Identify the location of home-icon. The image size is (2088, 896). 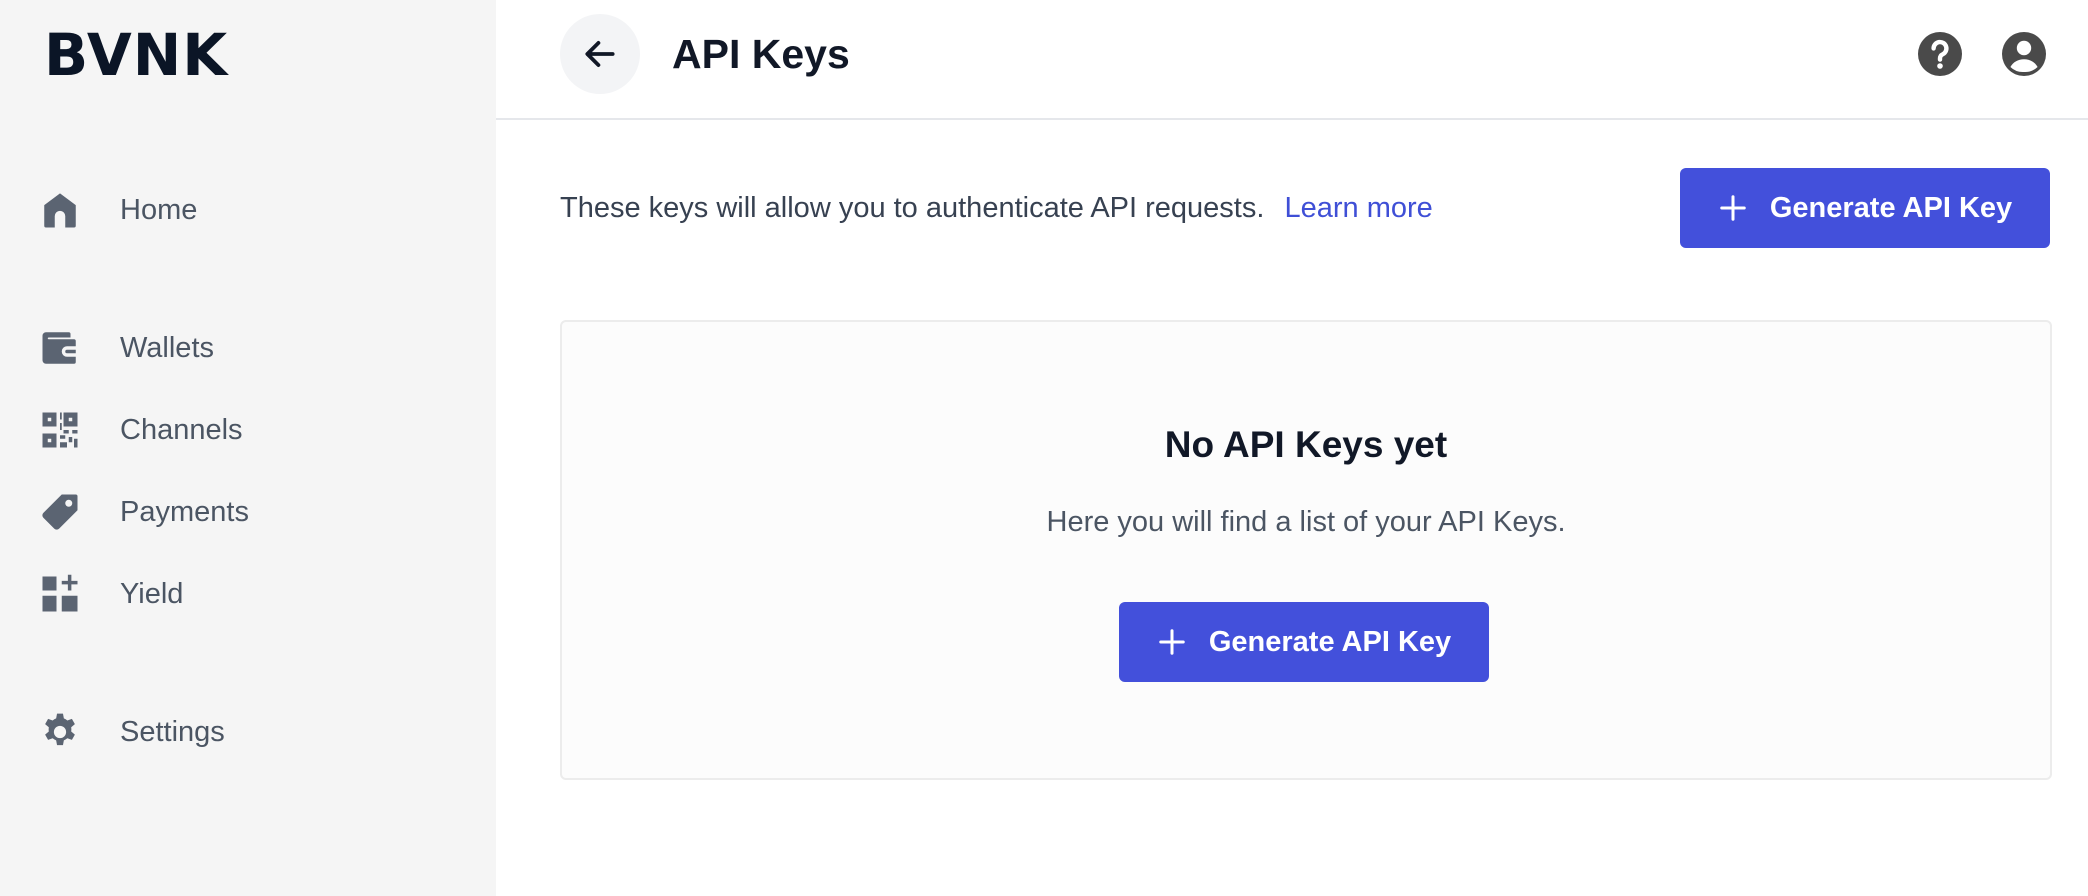
(60, 210).